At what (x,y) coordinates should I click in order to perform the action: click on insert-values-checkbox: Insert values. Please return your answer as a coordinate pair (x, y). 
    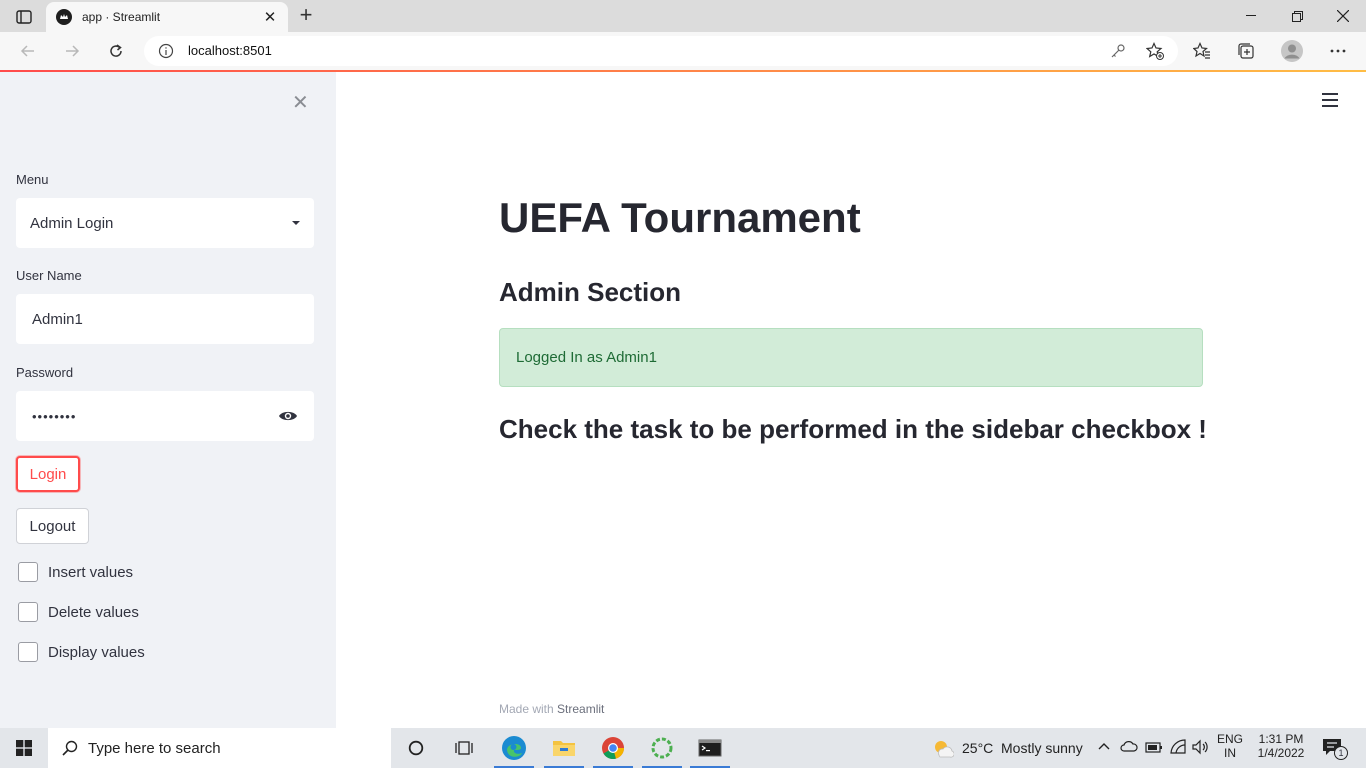
    Looking at the image, I should click on (75, 572).